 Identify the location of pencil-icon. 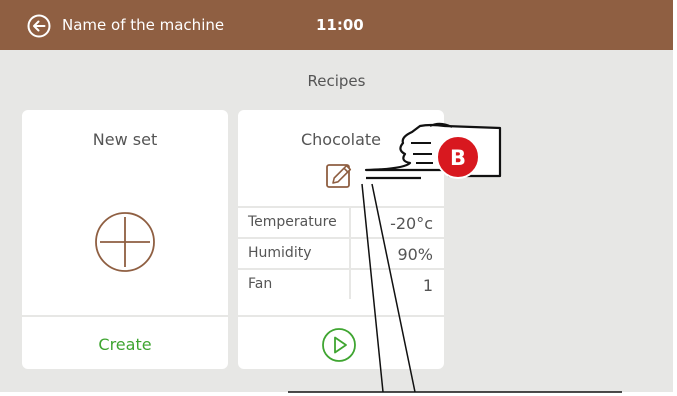
(340, 176).